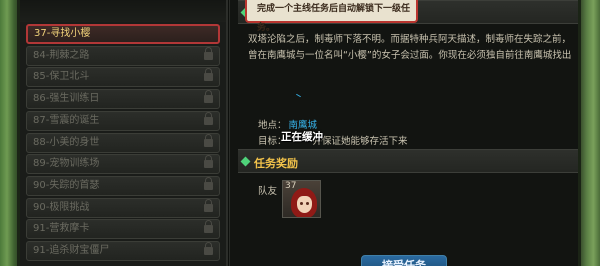 Image resolution: width=600 pixels, height=266 pixels. I want to click on avatar-face, so click(304, 204).